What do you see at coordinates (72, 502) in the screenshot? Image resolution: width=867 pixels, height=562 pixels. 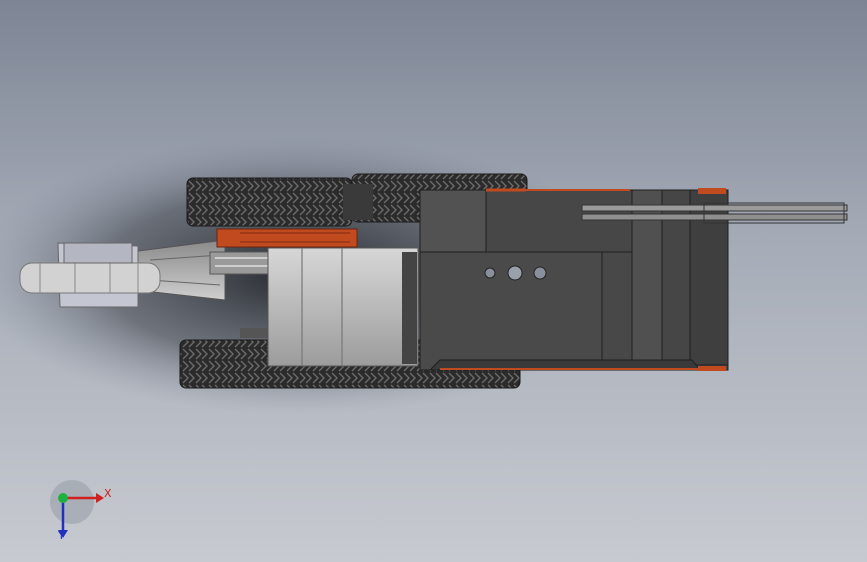 I see `triad-shadow` at bounding box center [72, 502].